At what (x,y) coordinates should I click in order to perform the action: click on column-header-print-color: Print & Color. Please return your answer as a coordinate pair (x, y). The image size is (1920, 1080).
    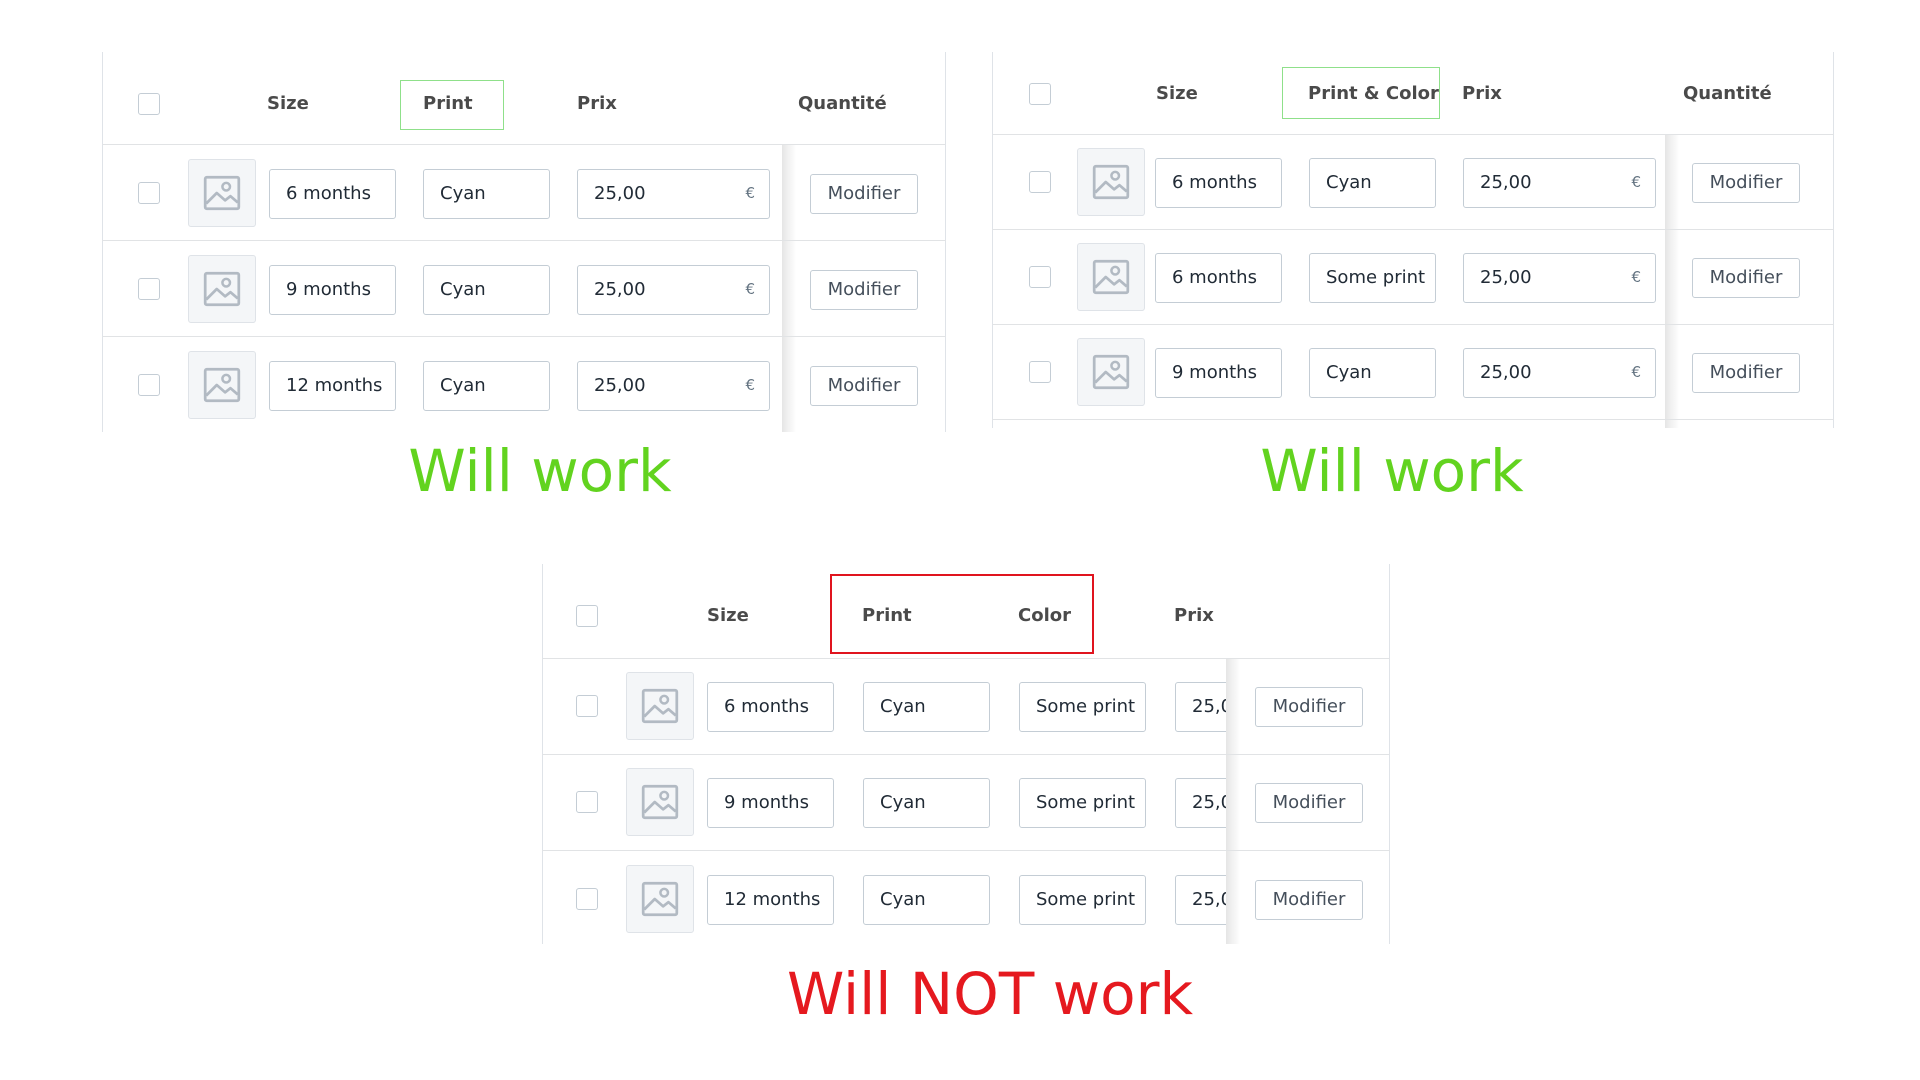
    Looking at the image, I should click on (1373, 93).